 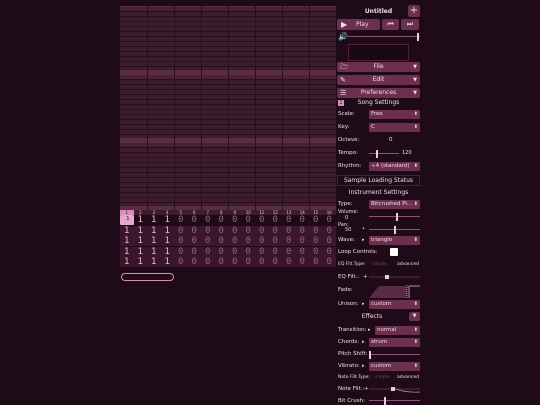 I want to click on song-text-box, so click(x=378, y=52).